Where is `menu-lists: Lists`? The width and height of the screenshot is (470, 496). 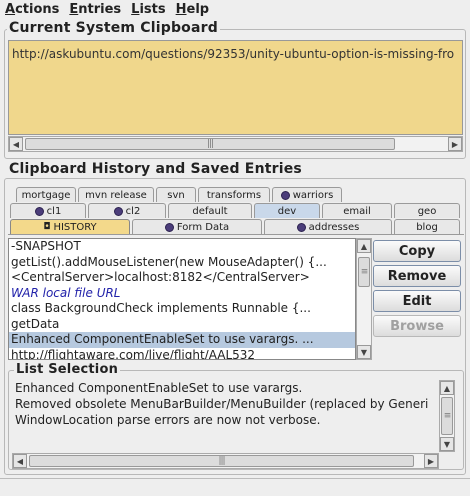
menu-lists: Lists is located at coordinates (148, 9).